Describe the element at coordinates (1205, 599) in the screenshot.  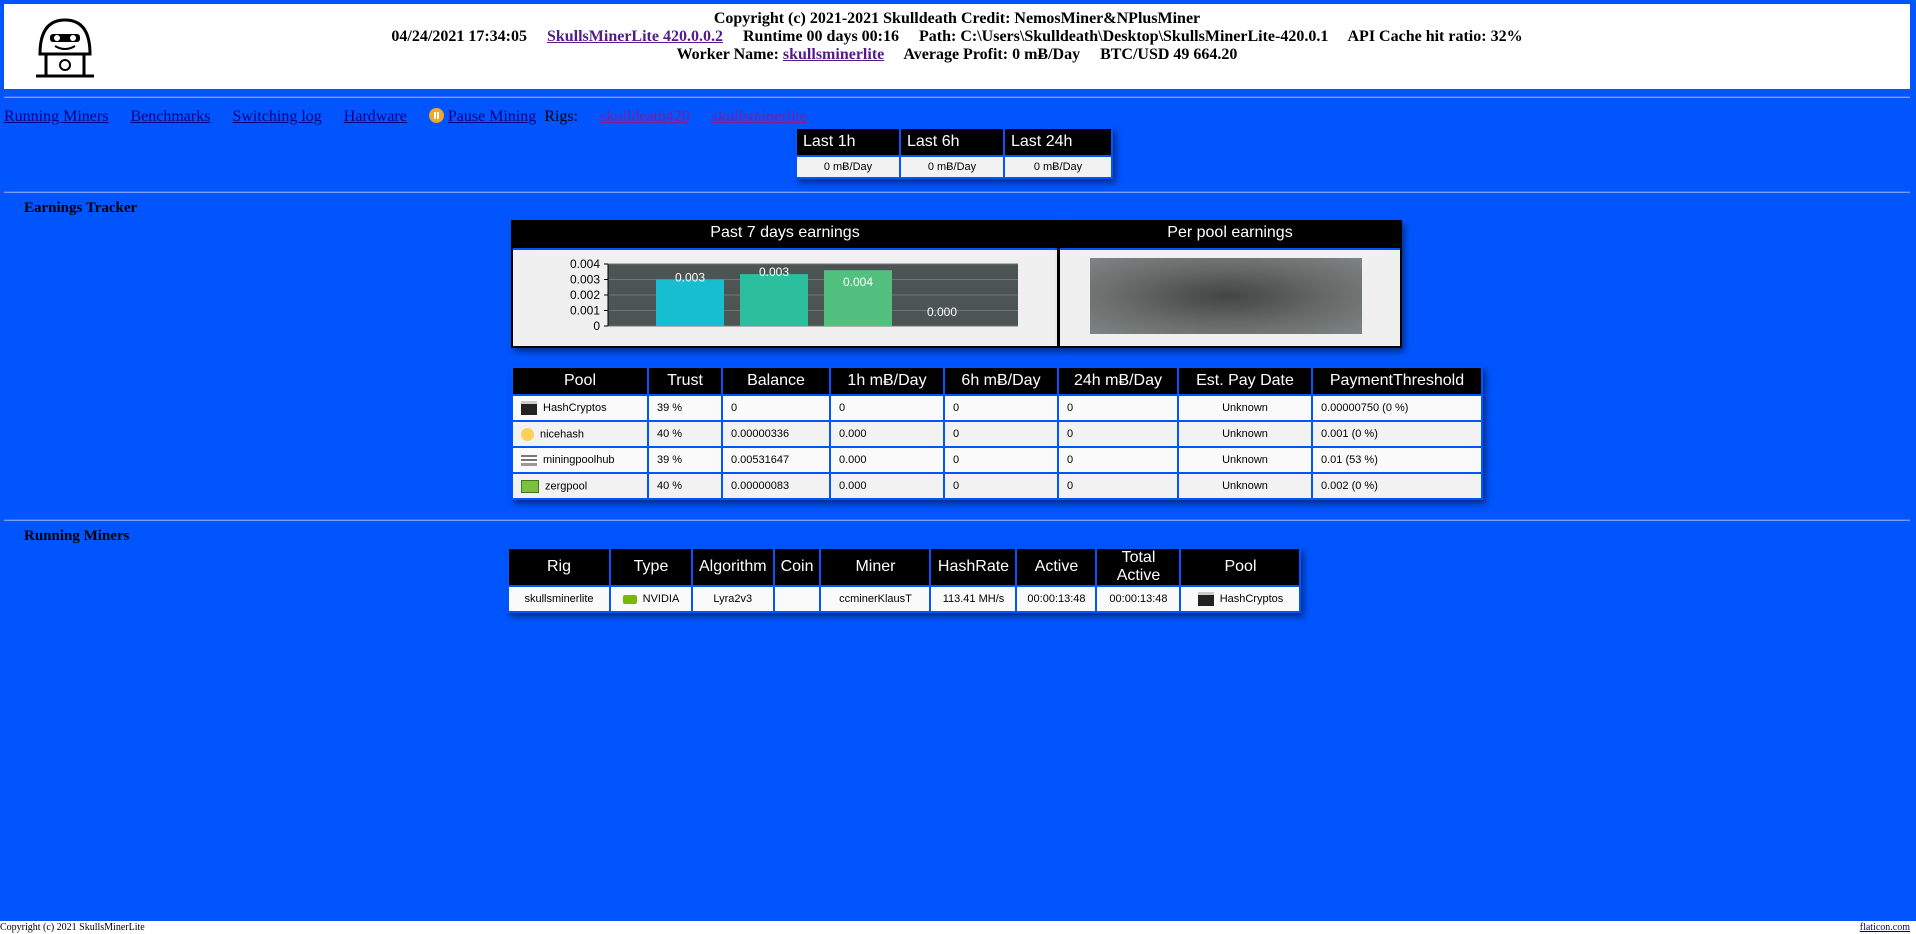
I see `hashcryptos-icon` at that location.